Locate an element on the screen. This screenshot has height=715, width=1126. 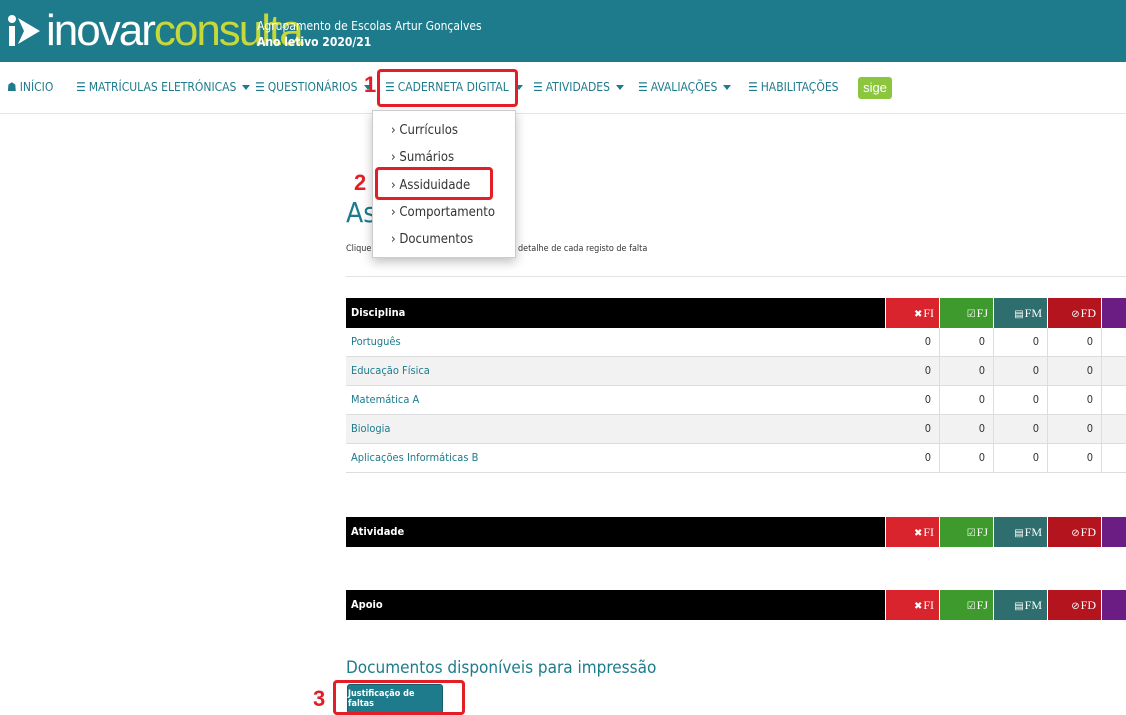
logo-mark-icon is located at coordinates (25, 31).